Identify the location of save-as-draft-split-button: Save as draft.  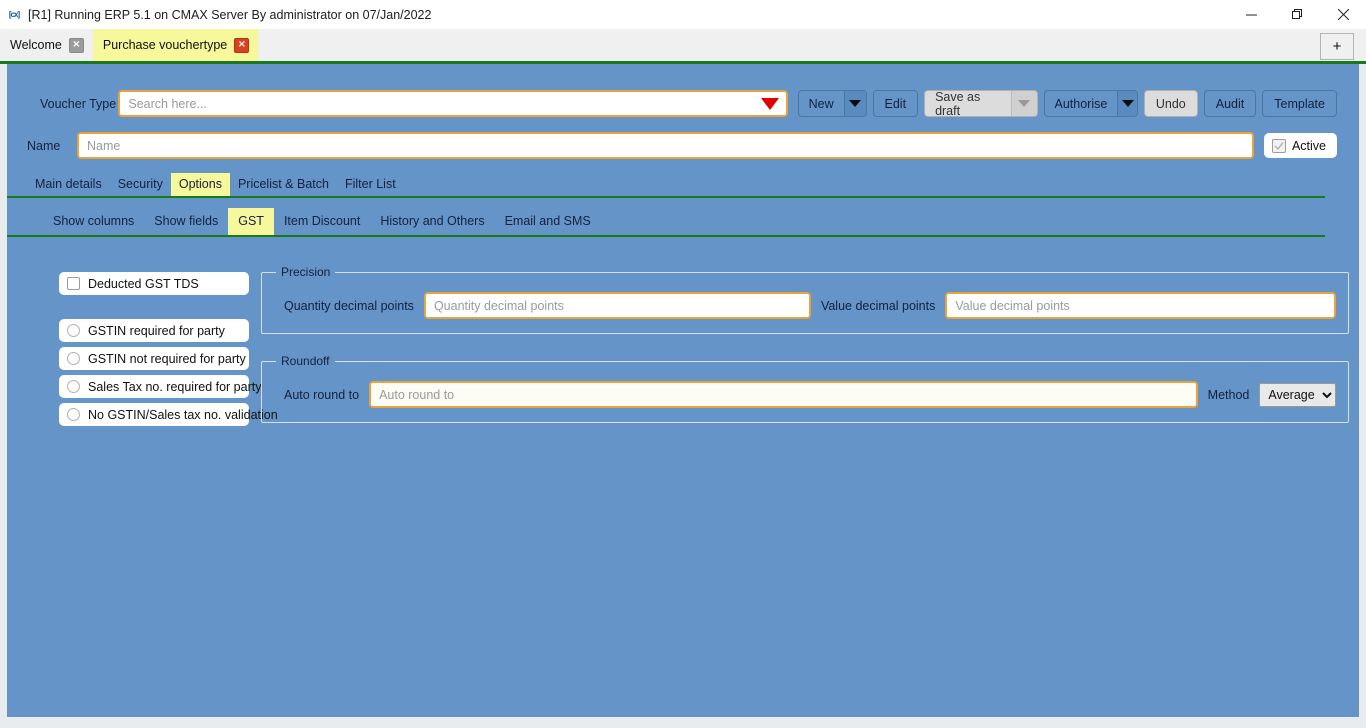
(981, 103).